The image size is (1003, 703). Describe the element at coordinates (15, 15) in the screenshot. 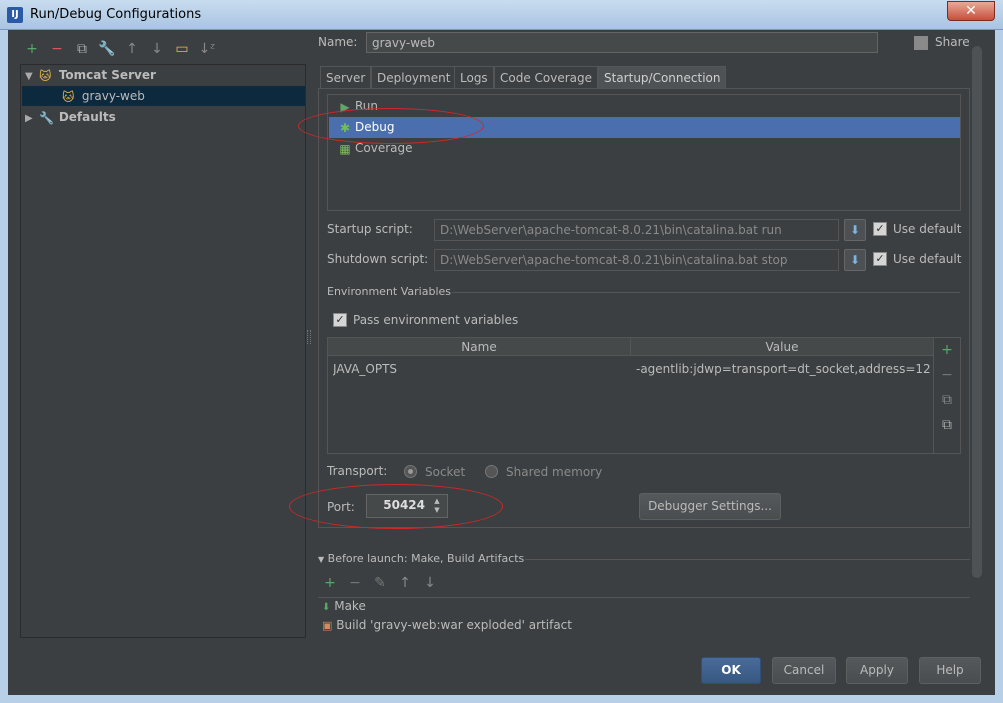

I see `app-icon: IJ` at that location.